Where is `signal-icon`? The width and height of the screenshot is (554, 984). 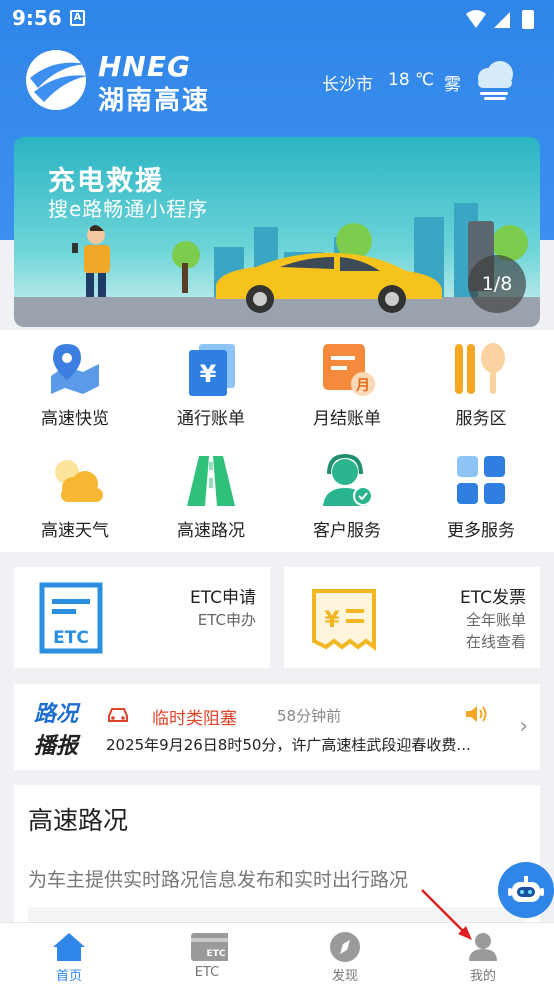
signal-icon is located at coordinates (502, 20).